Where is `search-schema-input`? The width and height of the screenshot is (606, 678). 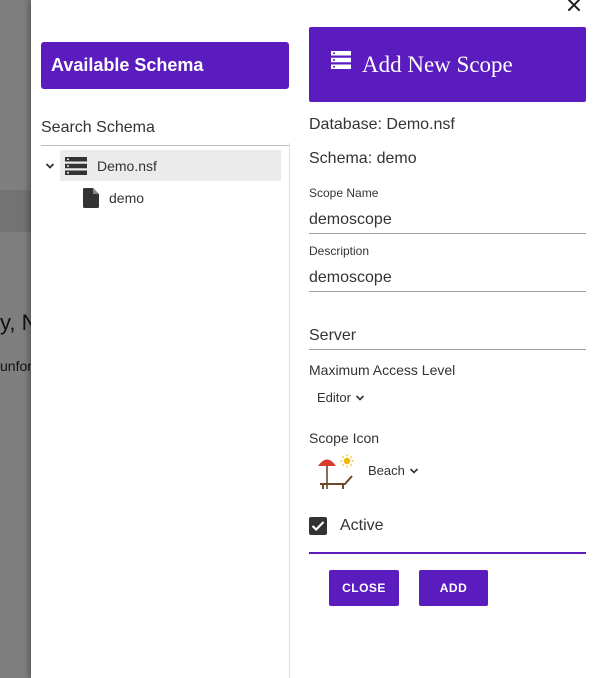
search-schema-input is located at coordinates (165, 128).